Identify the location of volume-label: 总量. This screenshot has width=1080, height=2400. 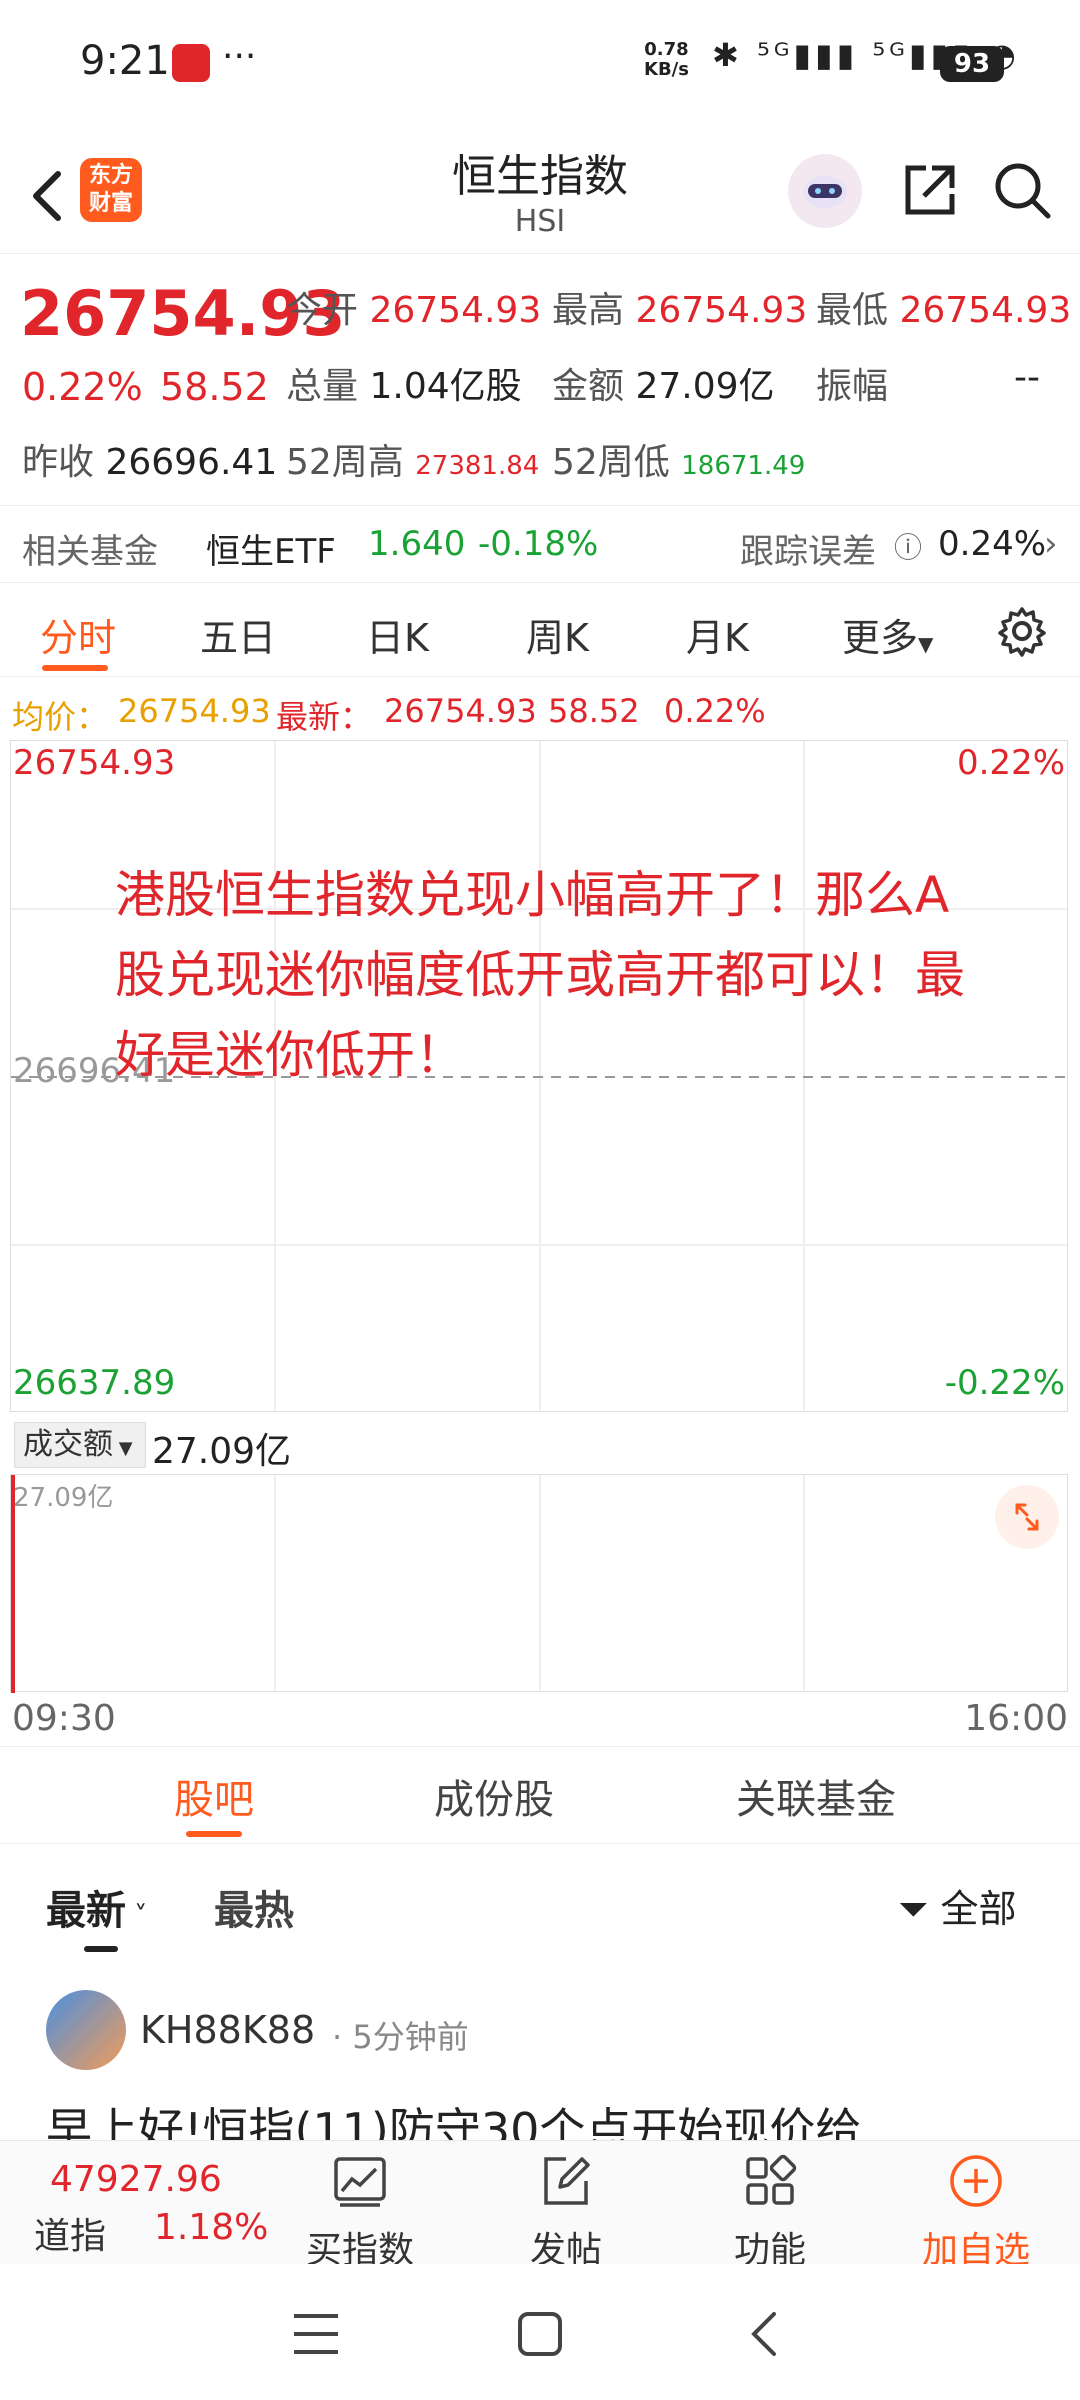
(322, 386).